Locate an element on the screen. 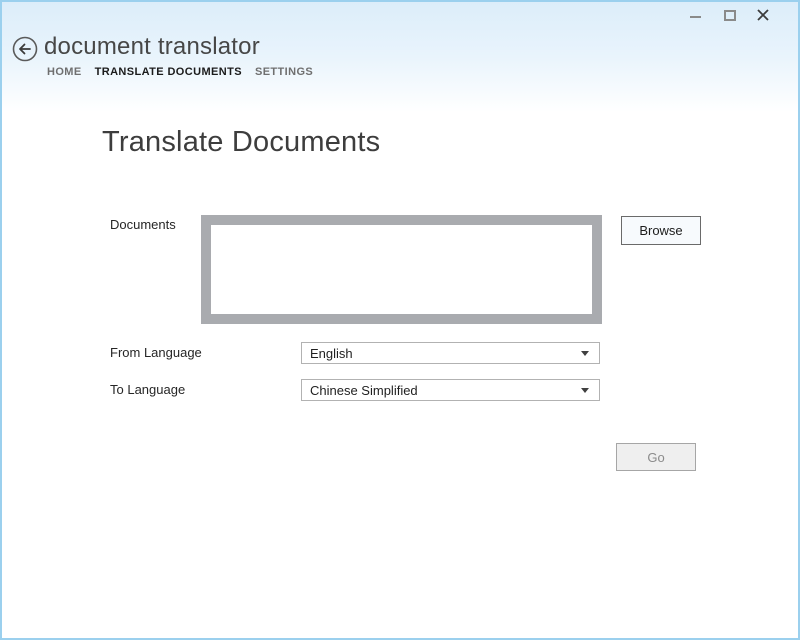 This screenshot has width=800, height=640. from-language-label: From Language is located at coordinates (156, 352).